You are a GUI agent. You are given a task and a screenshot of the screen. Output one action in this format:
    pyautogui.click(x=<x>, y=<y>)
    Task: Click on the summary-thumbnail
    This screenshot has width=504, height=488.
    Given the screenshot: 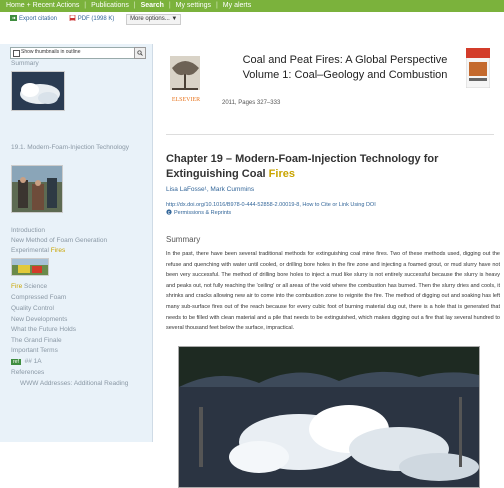 What is the action you would take?
    pyautogui.click(x=38, y=91)
    